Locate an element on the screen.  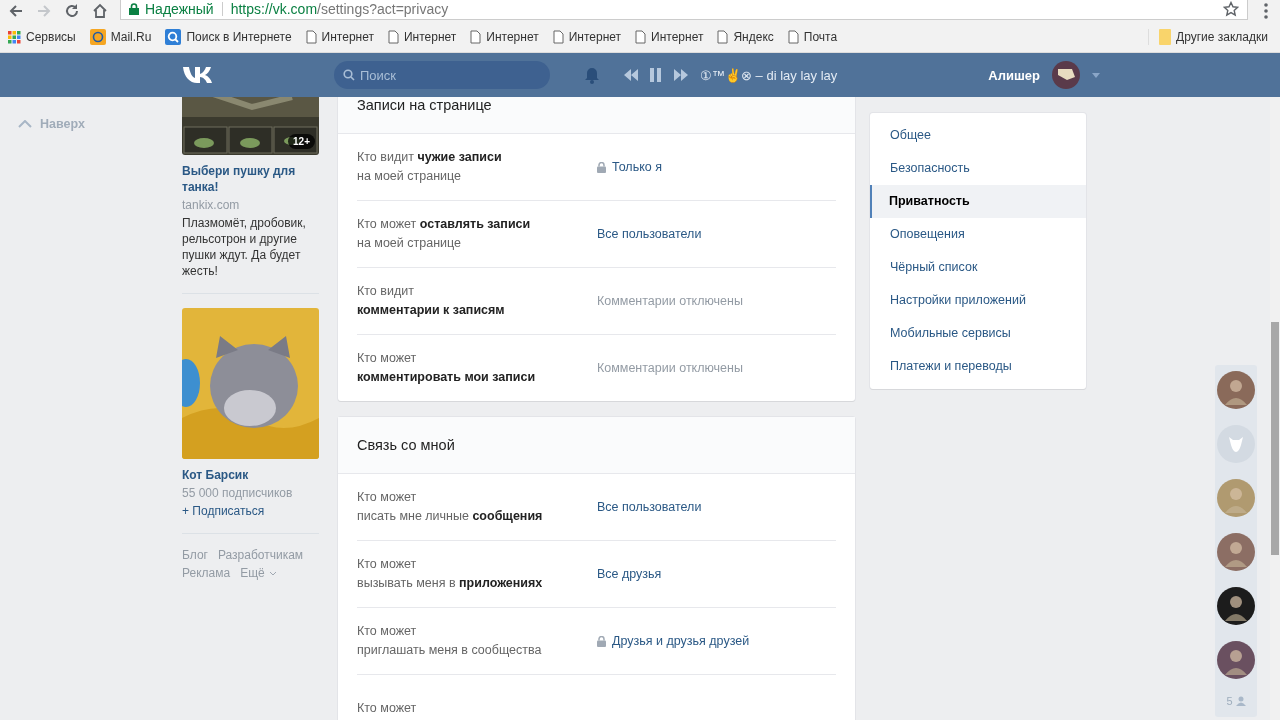
back-icon is located at coordinates (16, 11).